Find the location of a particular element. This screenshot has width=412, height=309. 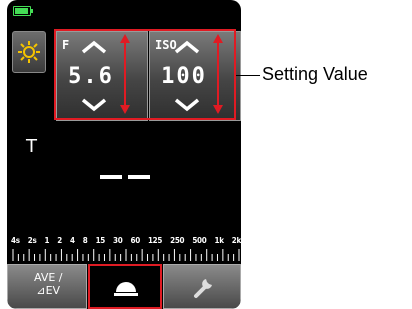

scale-label: 2 is located at coordinates (59, 240).